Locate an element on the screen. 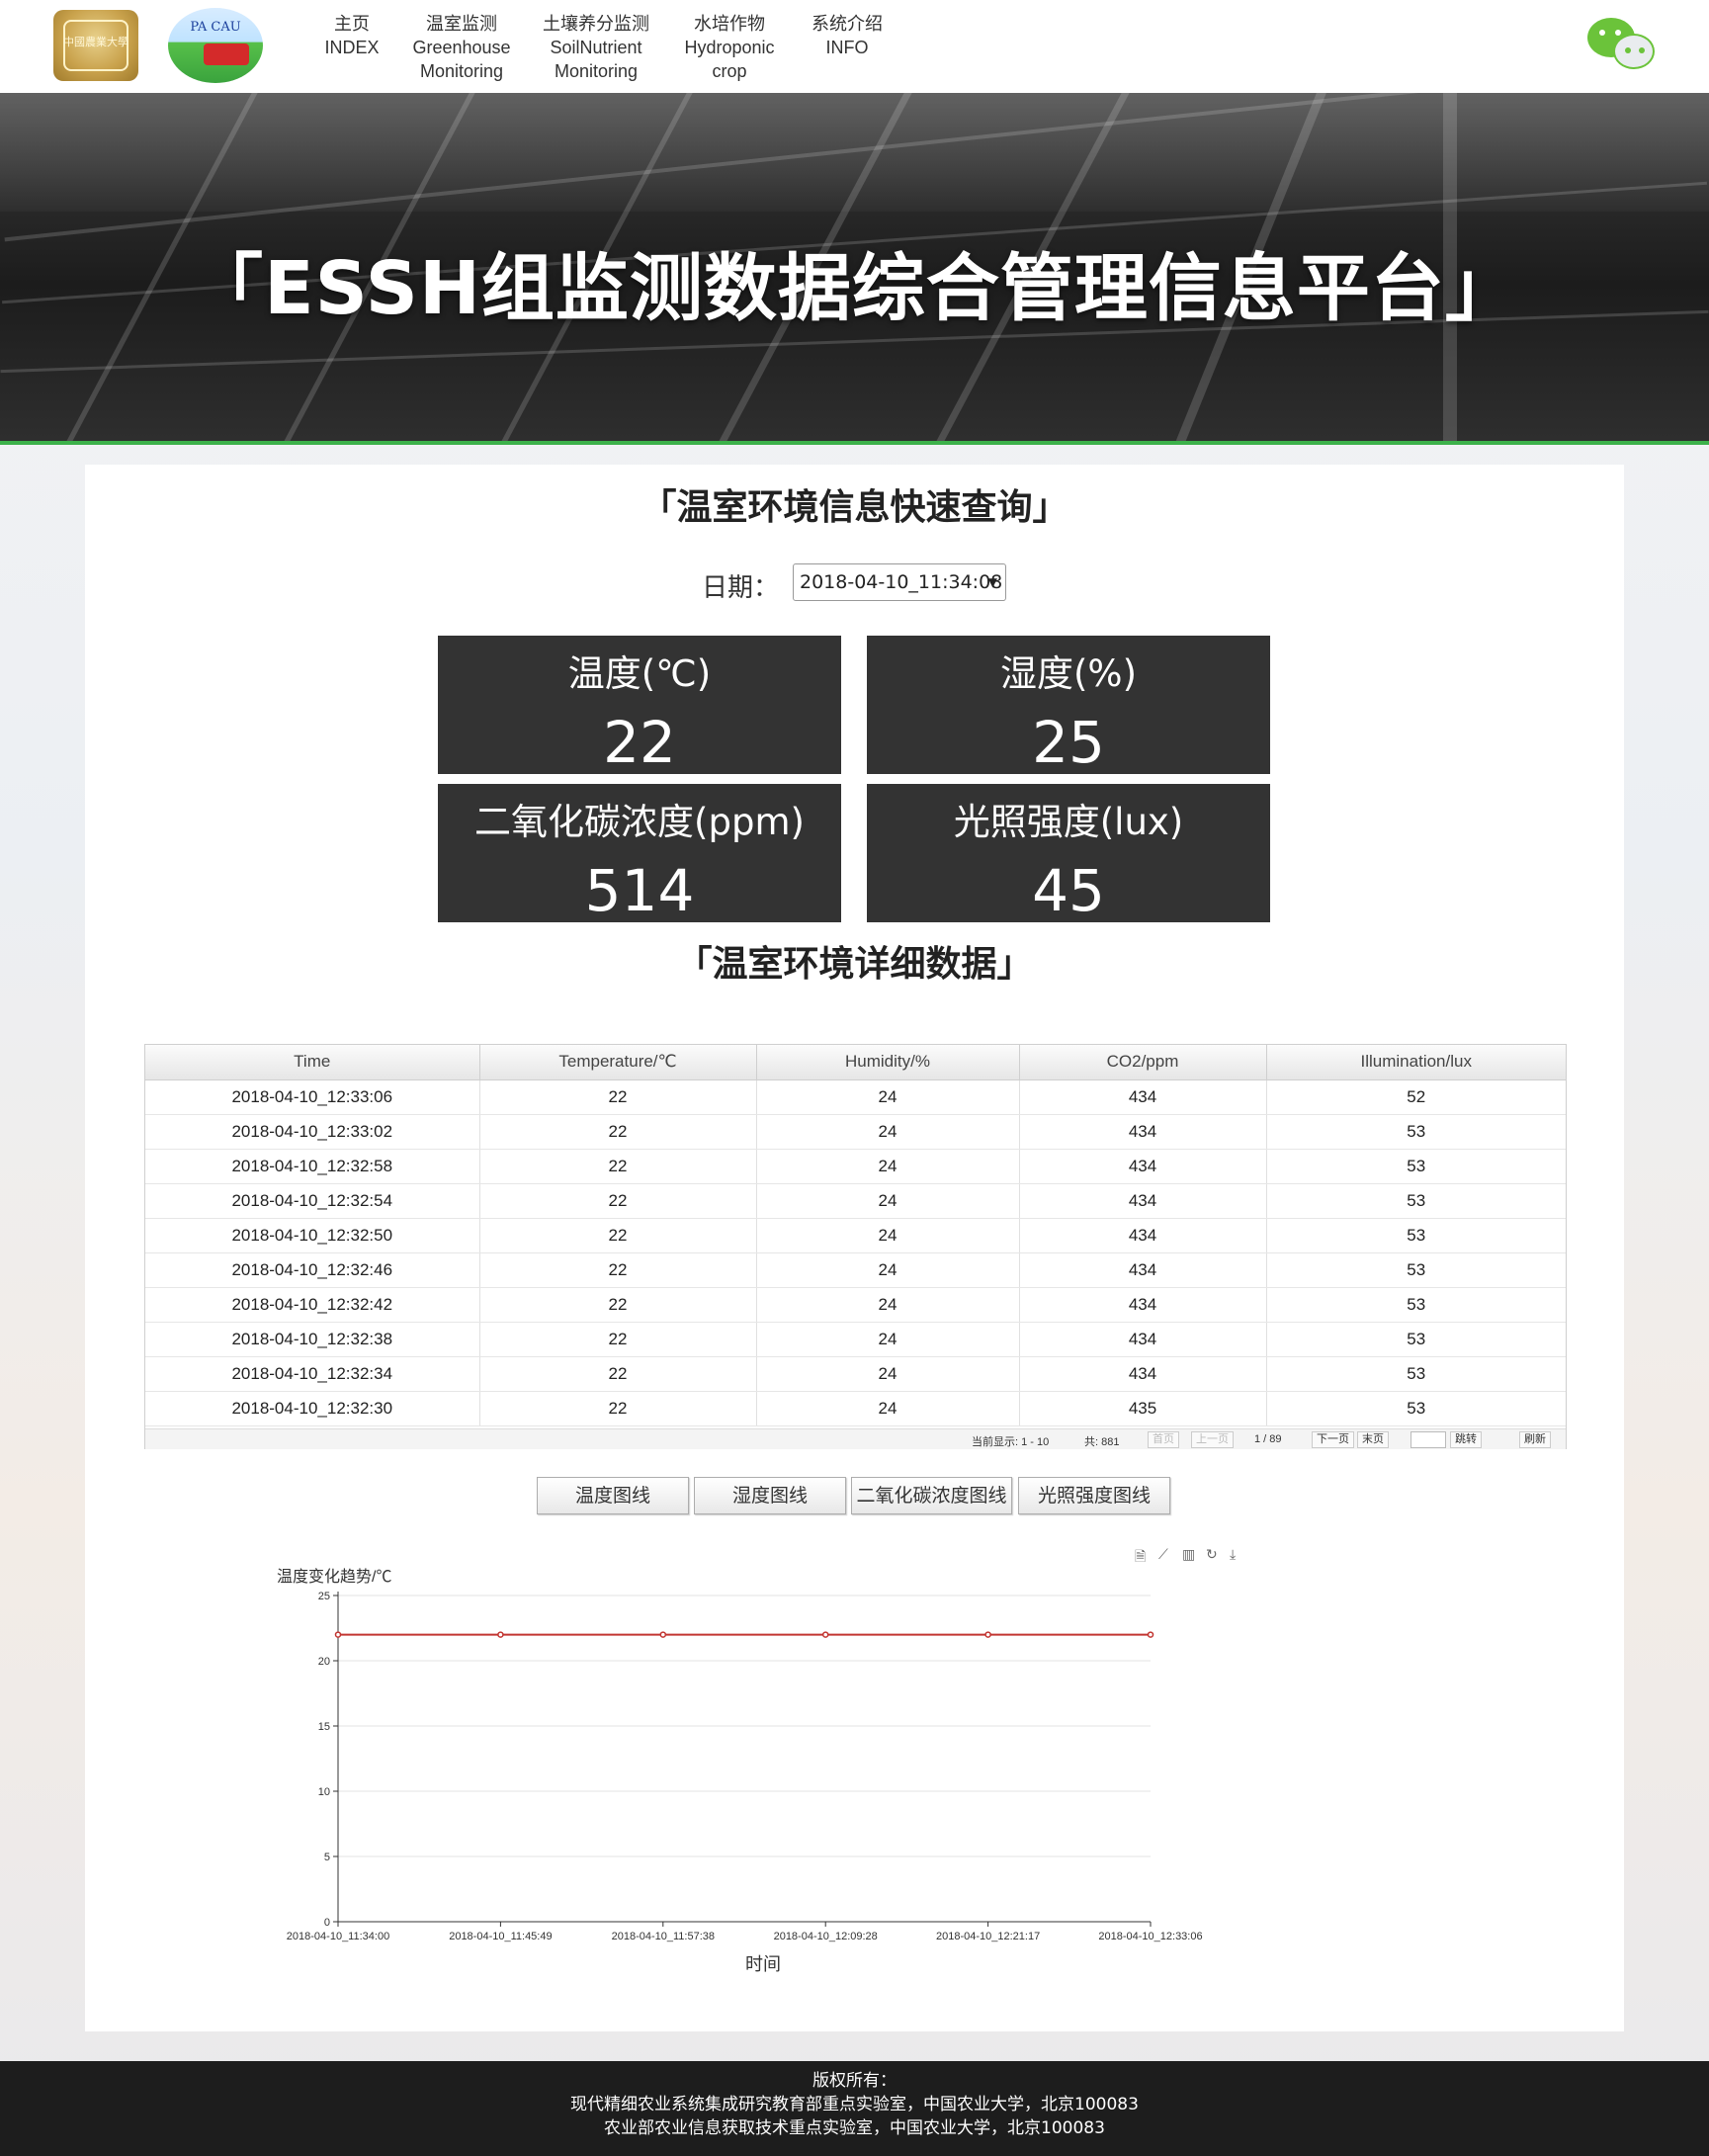  table-cell: 2018-04-10_12:32:30 is located at coordinates (312, 1408).